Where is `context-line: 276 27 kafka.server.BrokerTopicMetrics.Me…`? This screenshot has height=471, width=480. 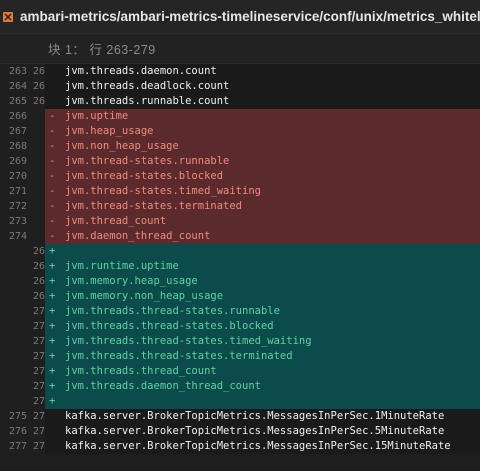
context-line: 276 27 kafka.server.BrokerTopicMetrics.Me… is located at coordinates (240, 431).